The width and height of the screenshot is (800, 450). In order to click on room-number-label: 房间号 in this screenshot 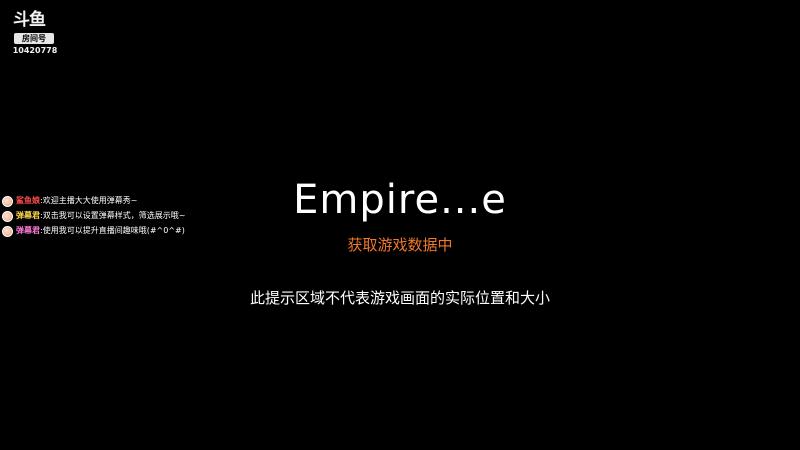, I will do `click(34, 38)`.